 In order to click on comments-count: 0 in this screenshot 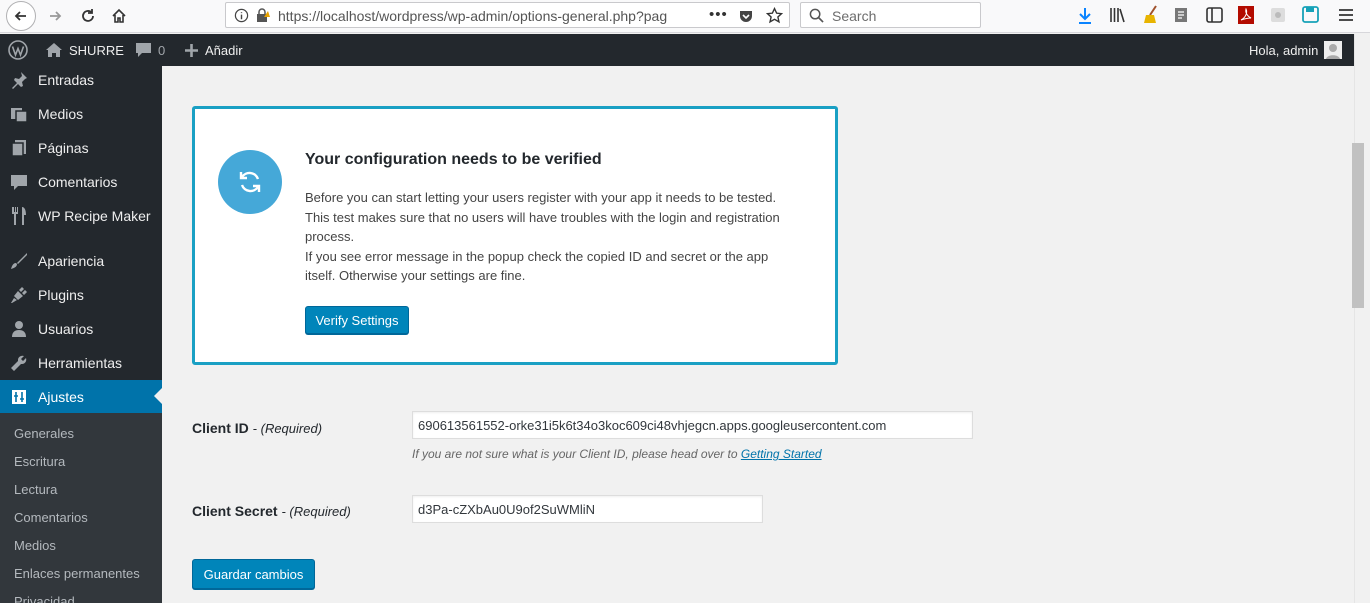, I will do `click(162, 50)`.